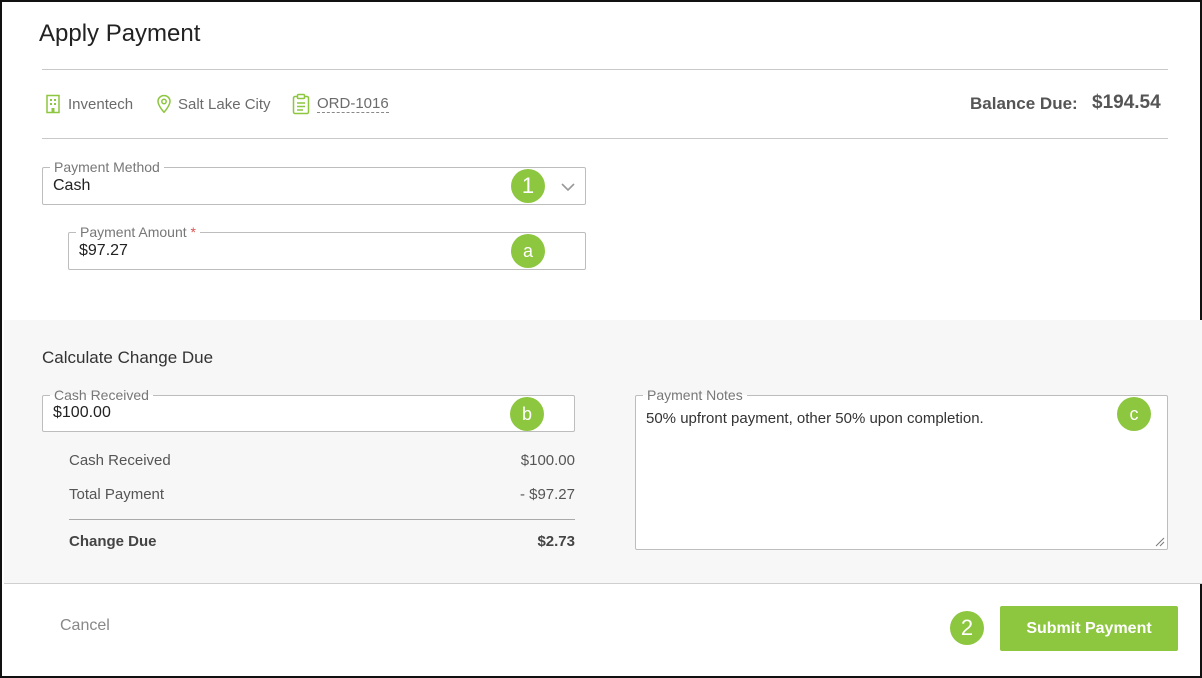  I want to click on map-pin-icon, so click(164, 104).